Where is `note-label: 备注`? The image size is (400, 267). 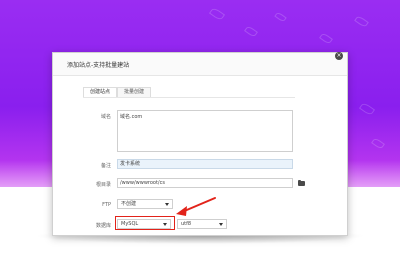 note-label: 备注 is located at coordinates (105, 166).